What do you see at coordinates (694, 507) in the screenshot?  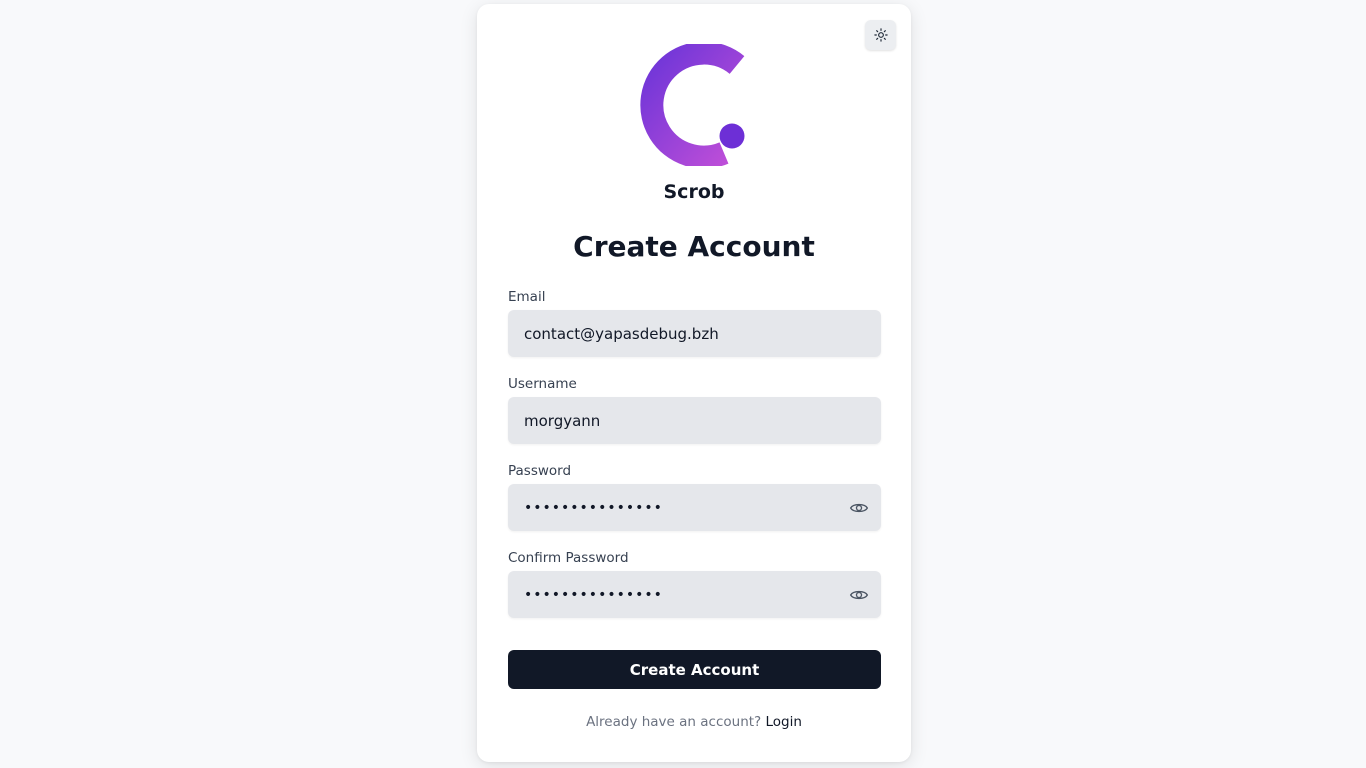 I see `password-field: •••••••••••••••` at bounding box center [694, 507].